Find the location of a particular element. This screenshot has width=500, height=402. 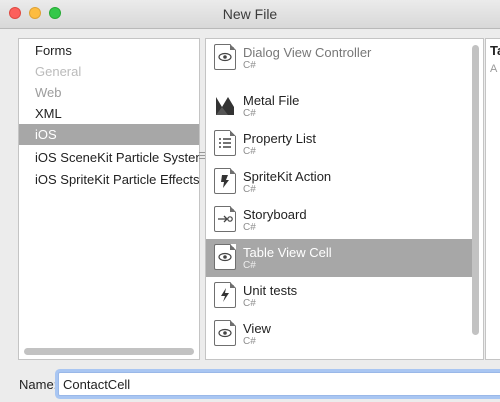

category-label: iOS is located at coordinates (46, 134).